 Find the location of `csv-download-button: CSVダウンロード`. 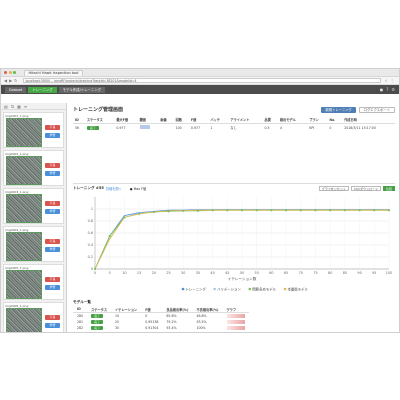

csv-download-button: CSVダウンロード is located at coordinates (365, 188).